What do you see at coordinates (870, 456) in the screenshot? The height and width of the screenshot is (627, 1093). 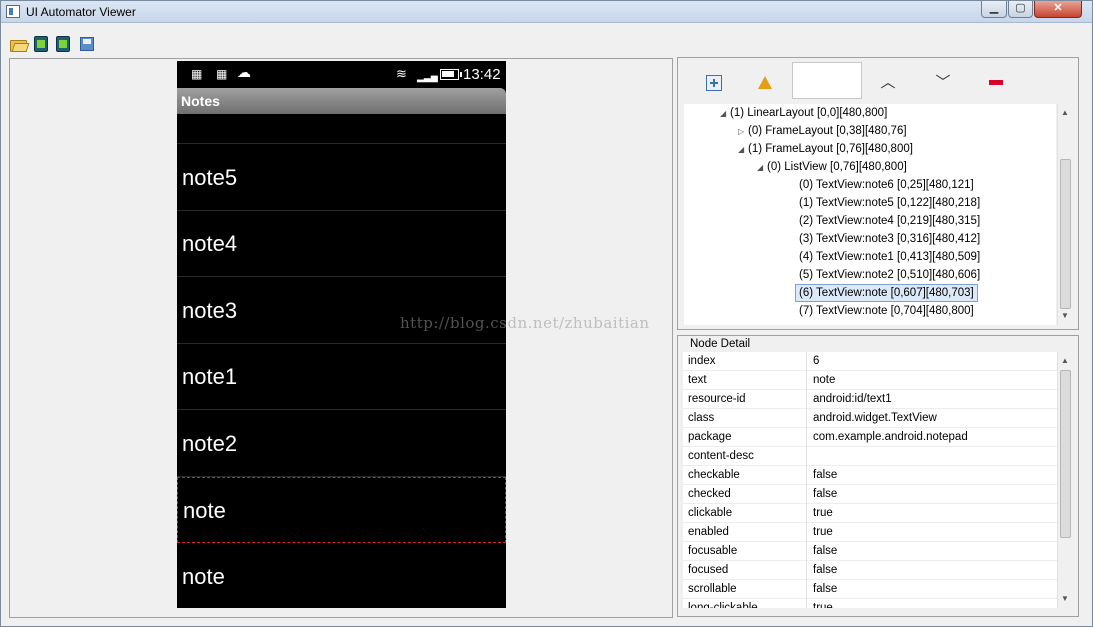 I see `table-row: content-desc` at bounding box center [870, 456].